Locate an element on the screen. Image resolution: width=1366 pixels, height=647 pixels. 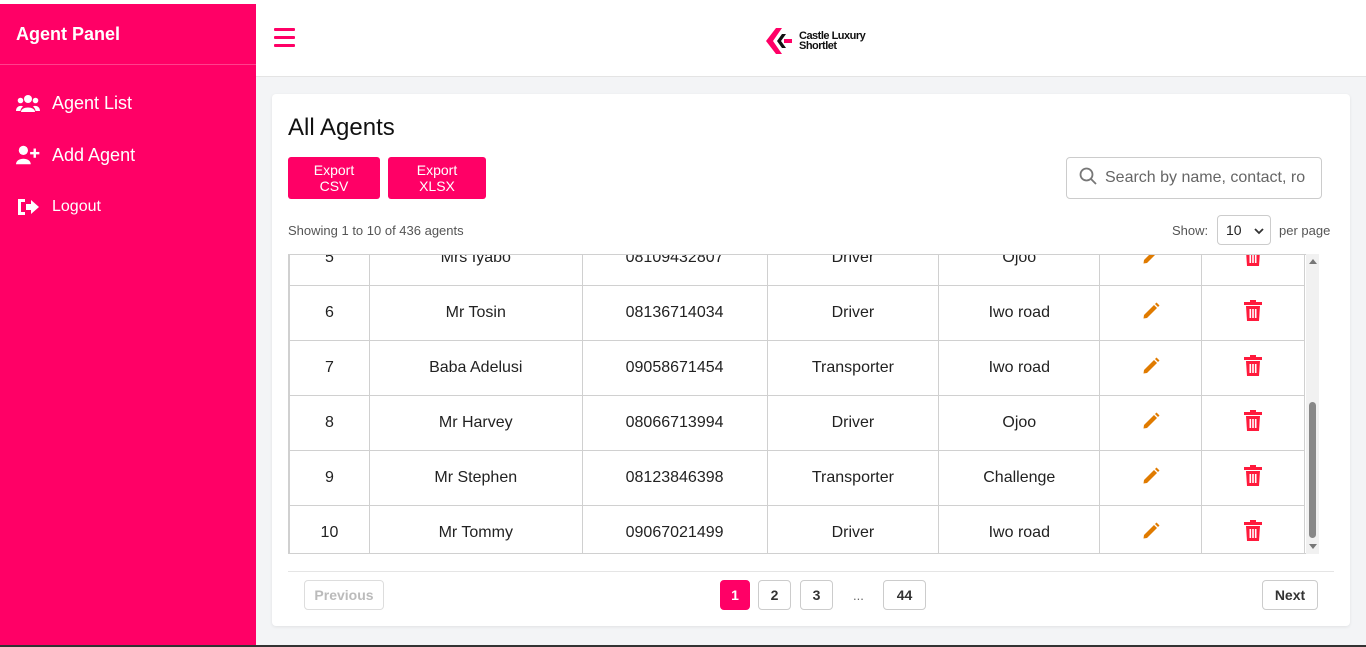
cell-num: 10 is located at coordinates (329, 529).